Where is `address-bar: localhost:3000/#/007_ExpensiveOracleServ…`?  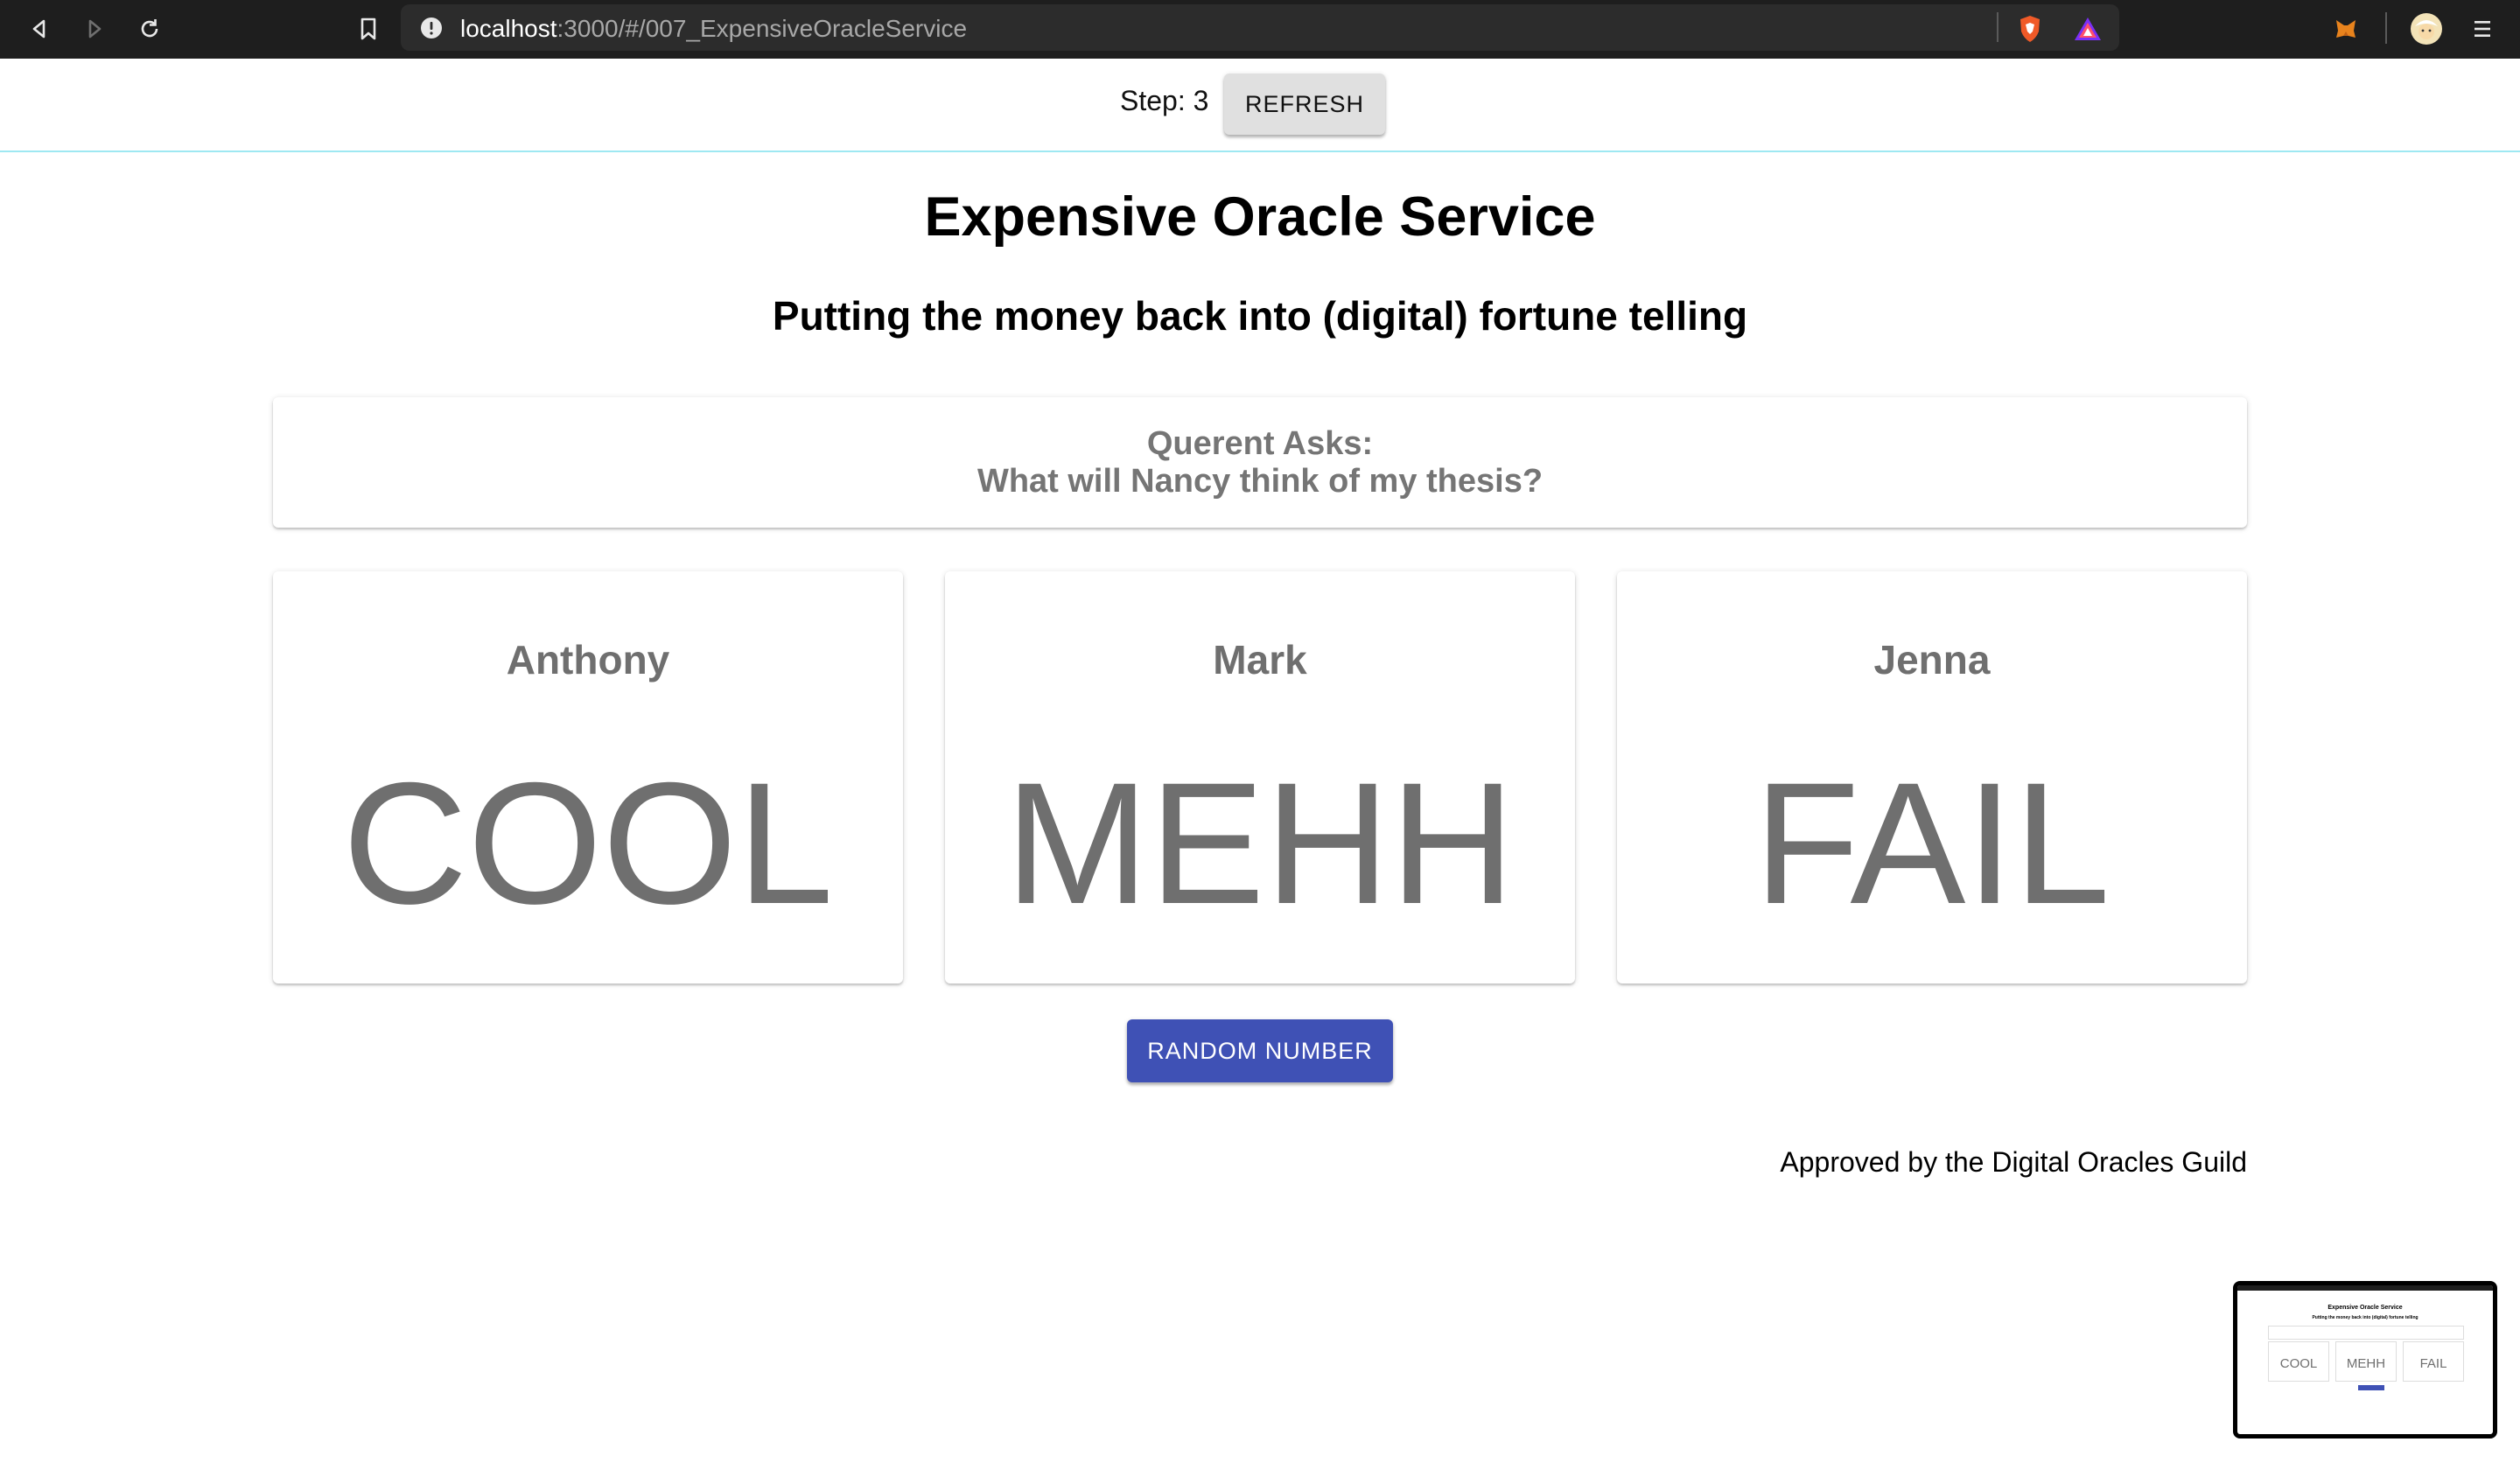 address-bar: localhost:3000/#/007_ExpensiveOracleServ… is located at coordinates (1260, 27).